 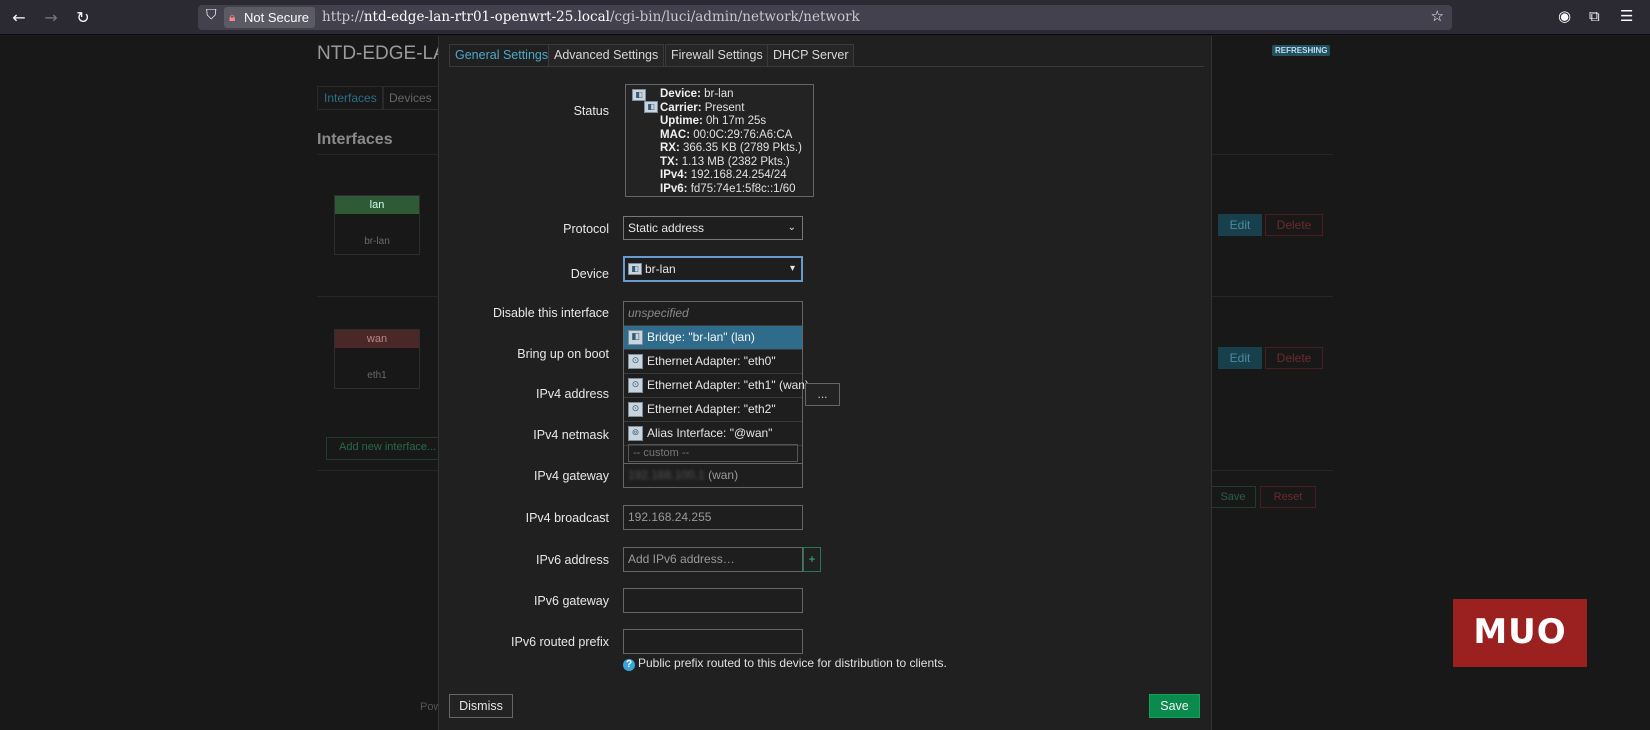 What do you see at coordinates (651, 107) in the screenshot?
I see `carrier-icon: ◧` at bounding box center [651, 107].